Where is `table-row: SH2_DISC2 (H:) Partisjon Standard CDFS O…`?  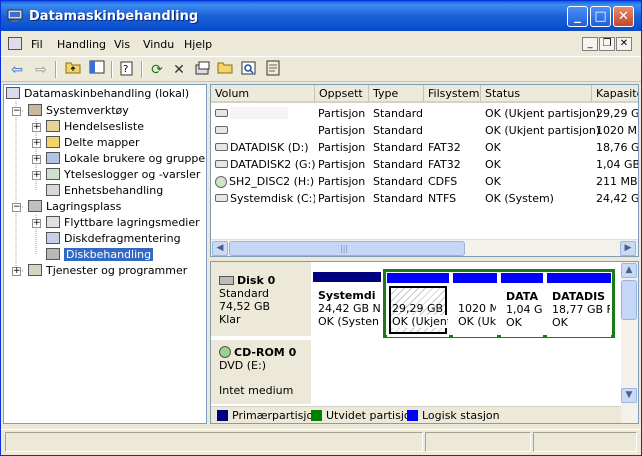 table-row: SH2_DISC2 (H:) Partisjon Standard CDFS O… is located at coordinates (424, 181).